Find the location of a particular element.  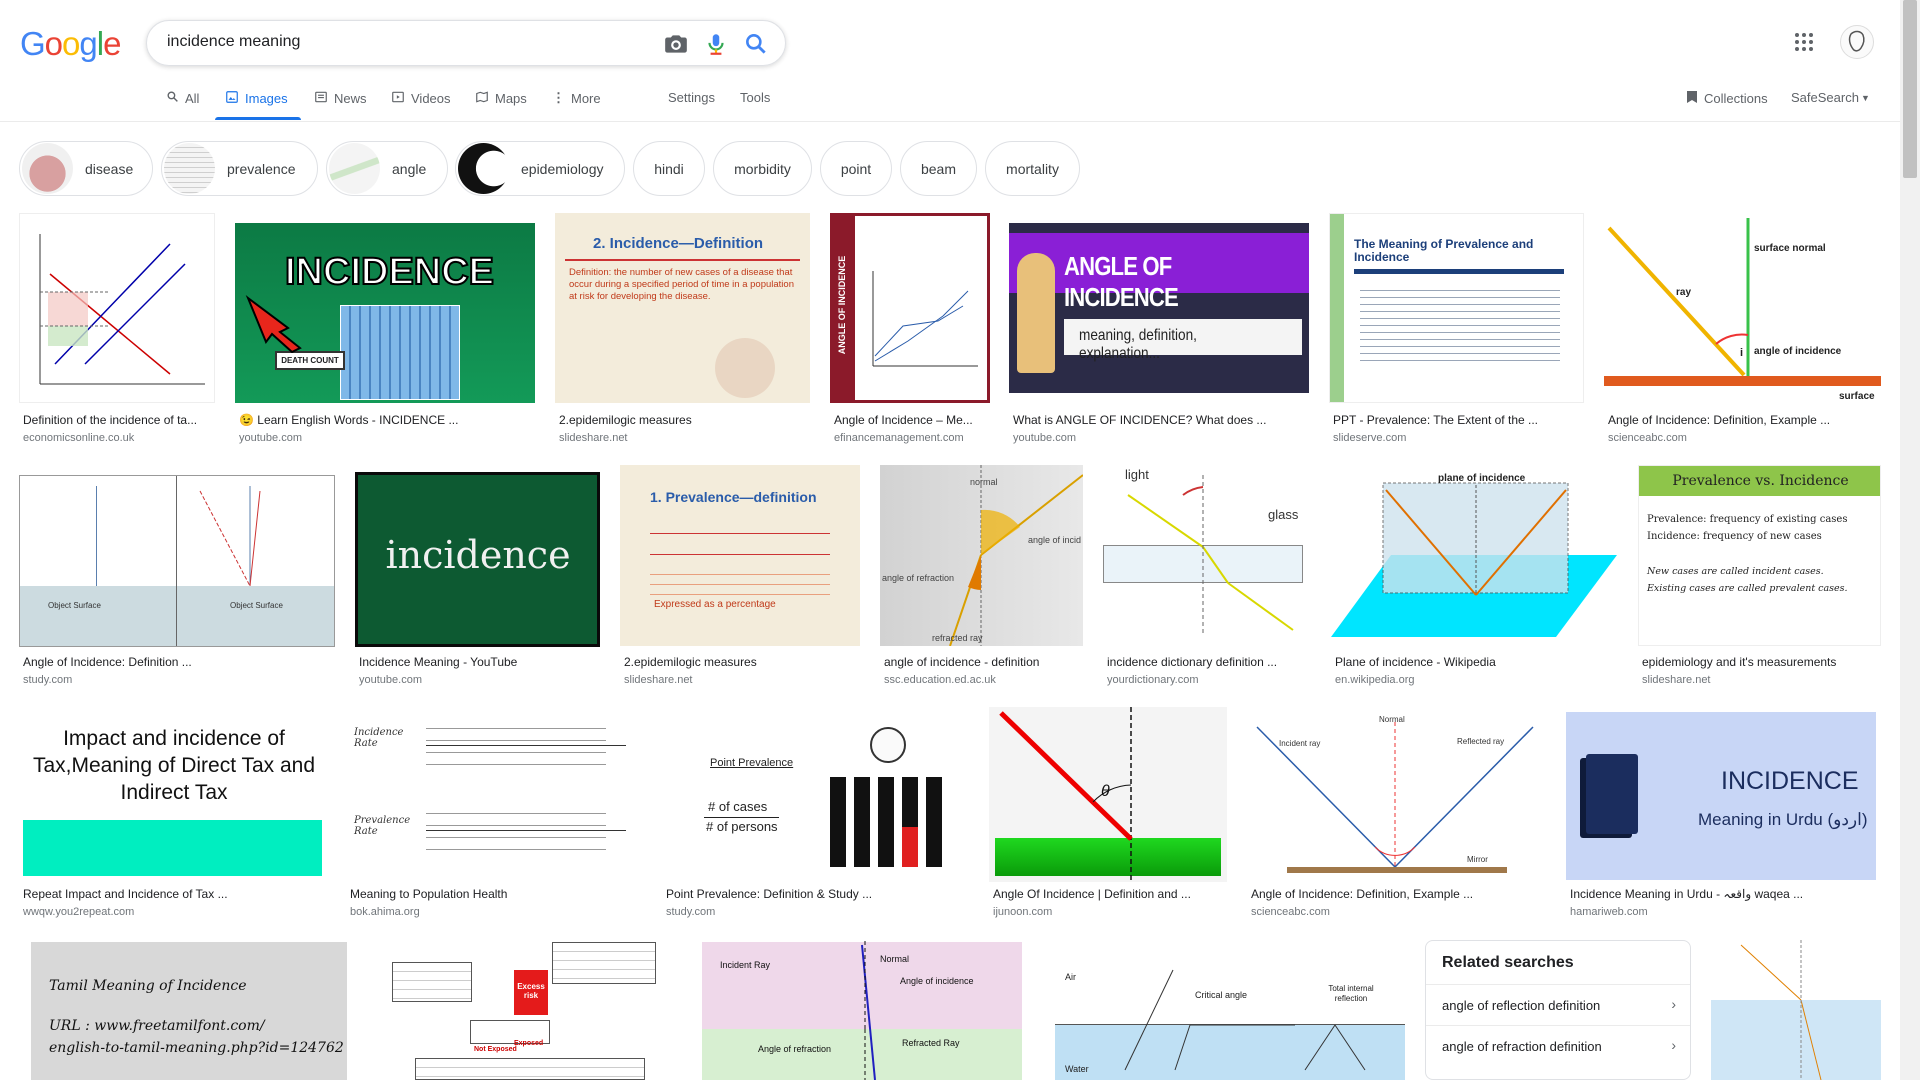

tools-label: Tools is located at coordinates (755, 97).